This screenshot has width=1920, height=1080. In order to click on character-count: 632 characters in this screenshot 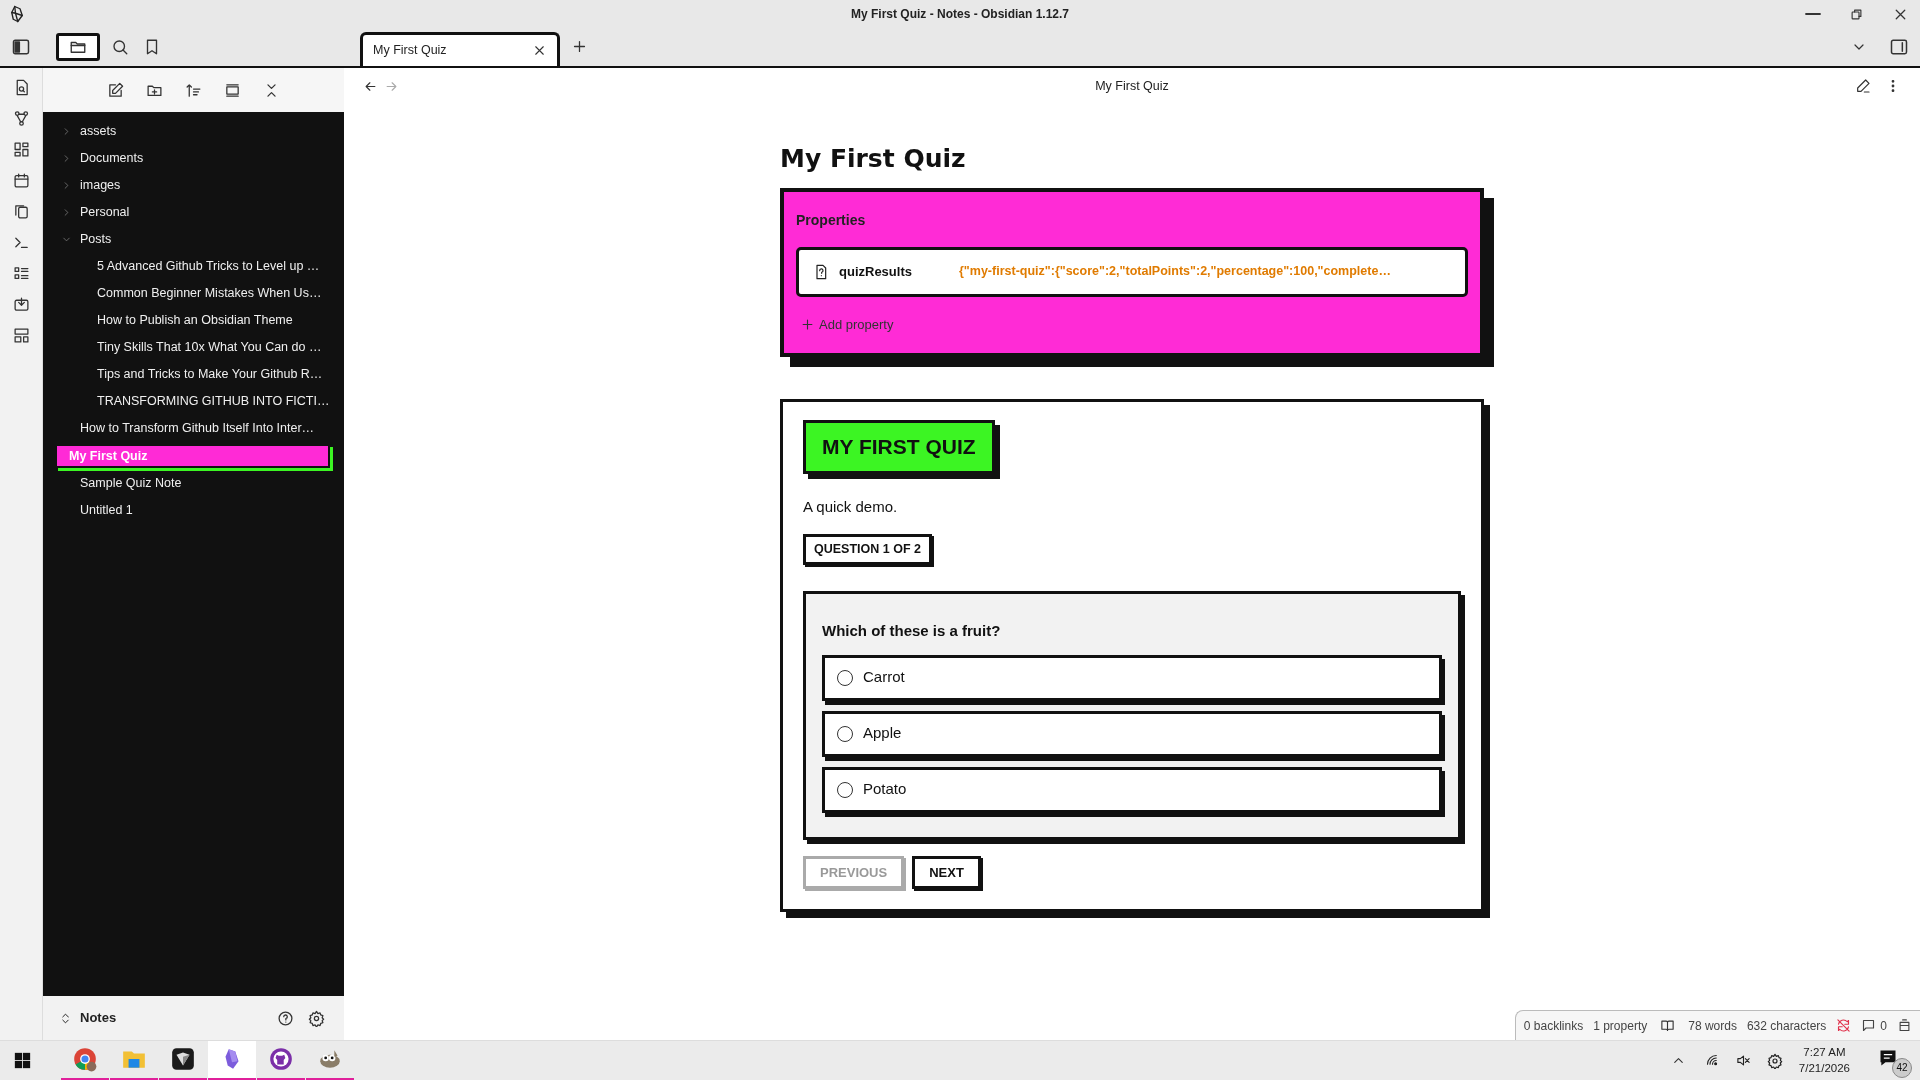, I will do `click(1786, 1026)`.